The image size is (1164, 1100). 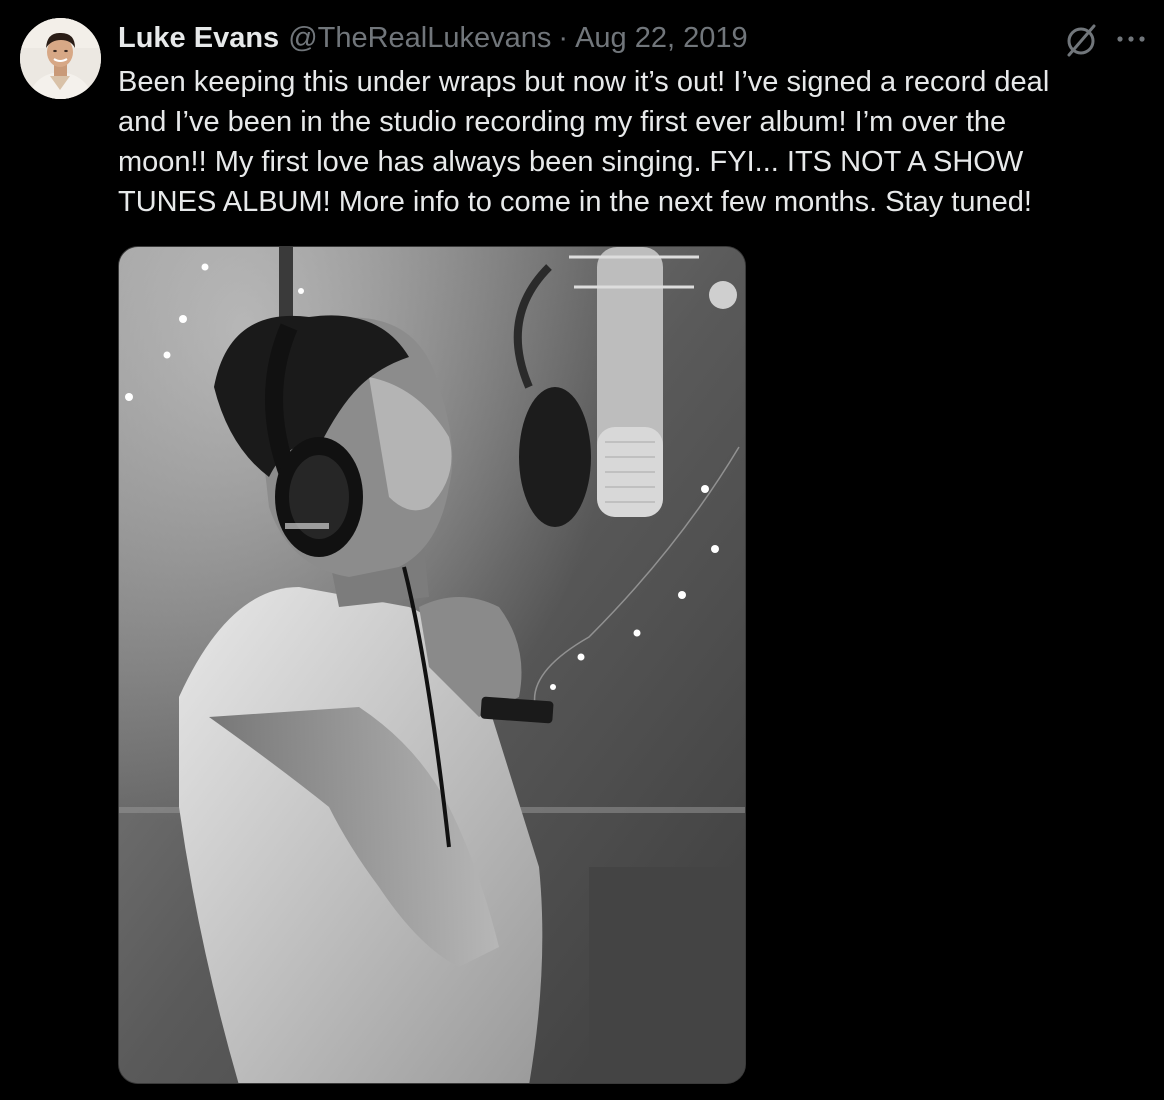 What do you see at coordinates (1081, 40) in the screenshot?
I see `grok-icon` at bounding box center [1081, 40].